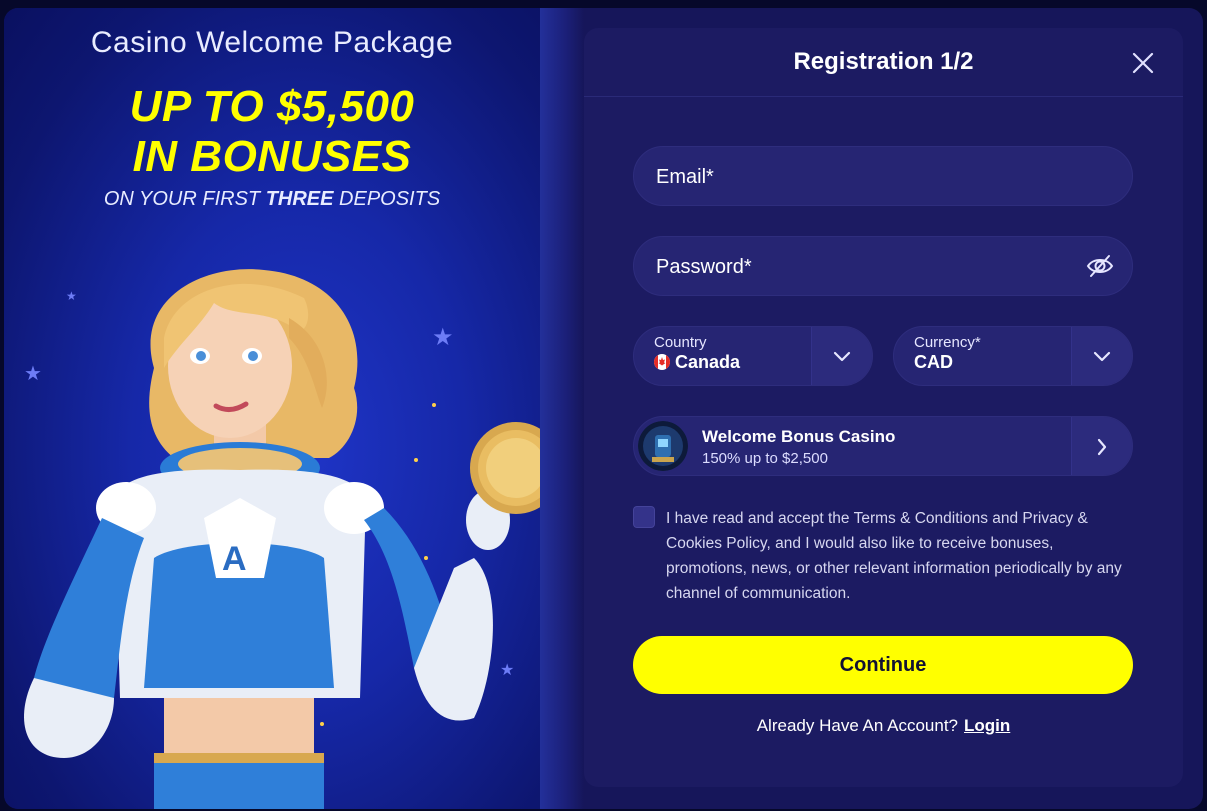 The height and width of the screenshot is (811, 1207). What do you see at coordinates (299, 199) in the screenshot?
I see `promo-tagline-emphasis: THREE` at bounding box center [299, 199].